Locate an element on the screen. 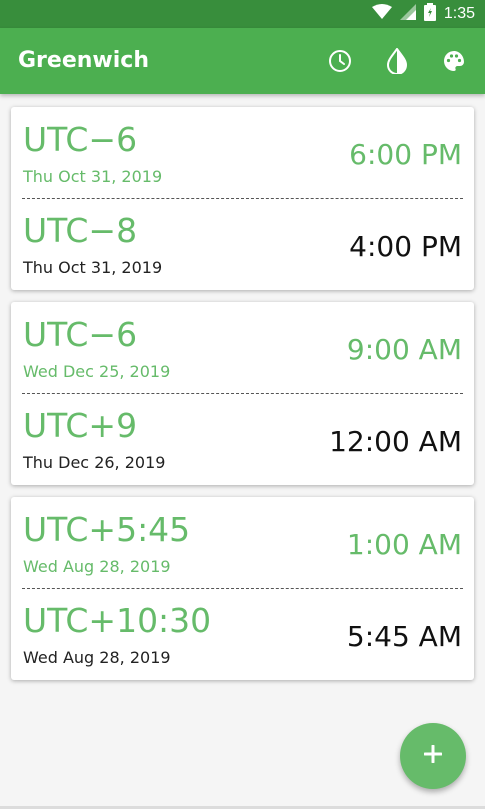 Image resolution: width=485 pixels, height=809 pixels. time-label: 5:45 AM is located at coordinates (404, 636).